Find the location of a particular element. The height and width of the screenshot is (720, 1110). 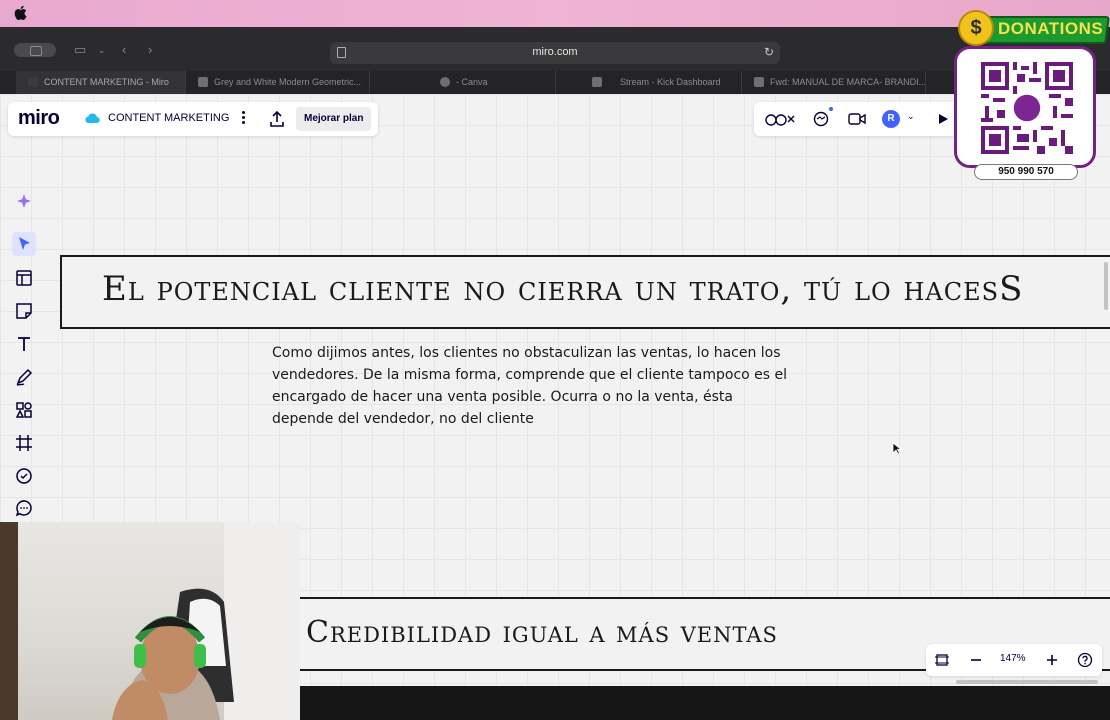

tab-canva: - Canva is located at coordinates (463, 82).